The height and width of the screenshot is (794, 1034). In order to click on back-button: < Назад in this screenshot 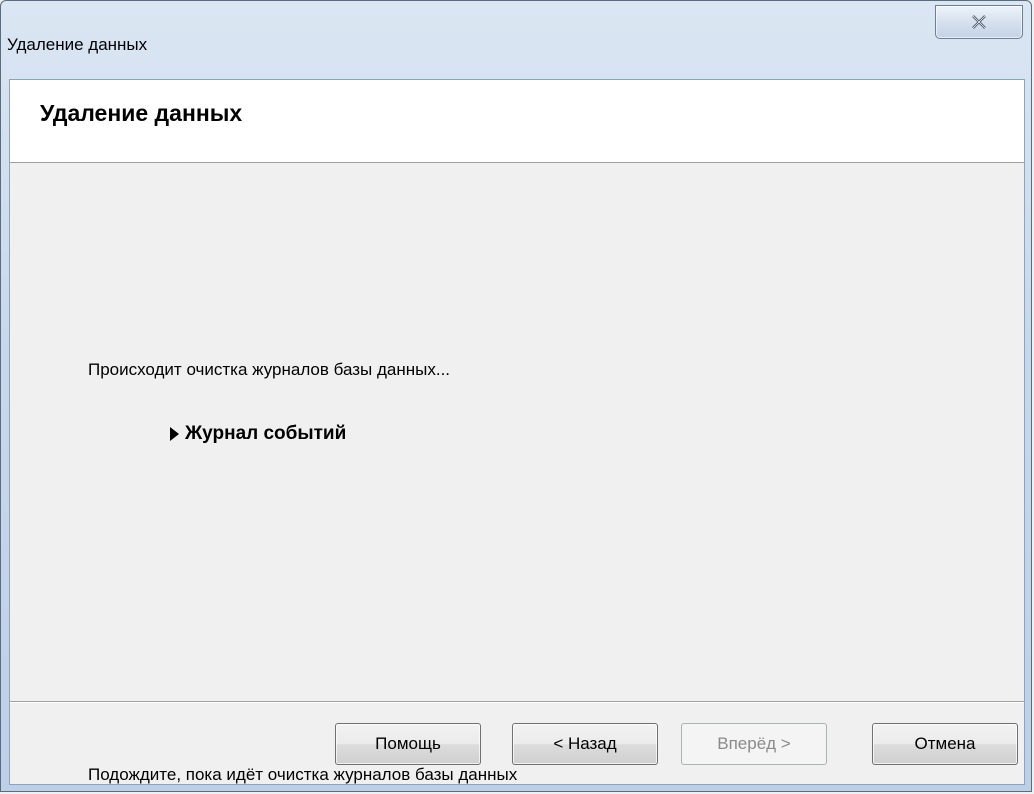, I will do `click(585, 744)`.